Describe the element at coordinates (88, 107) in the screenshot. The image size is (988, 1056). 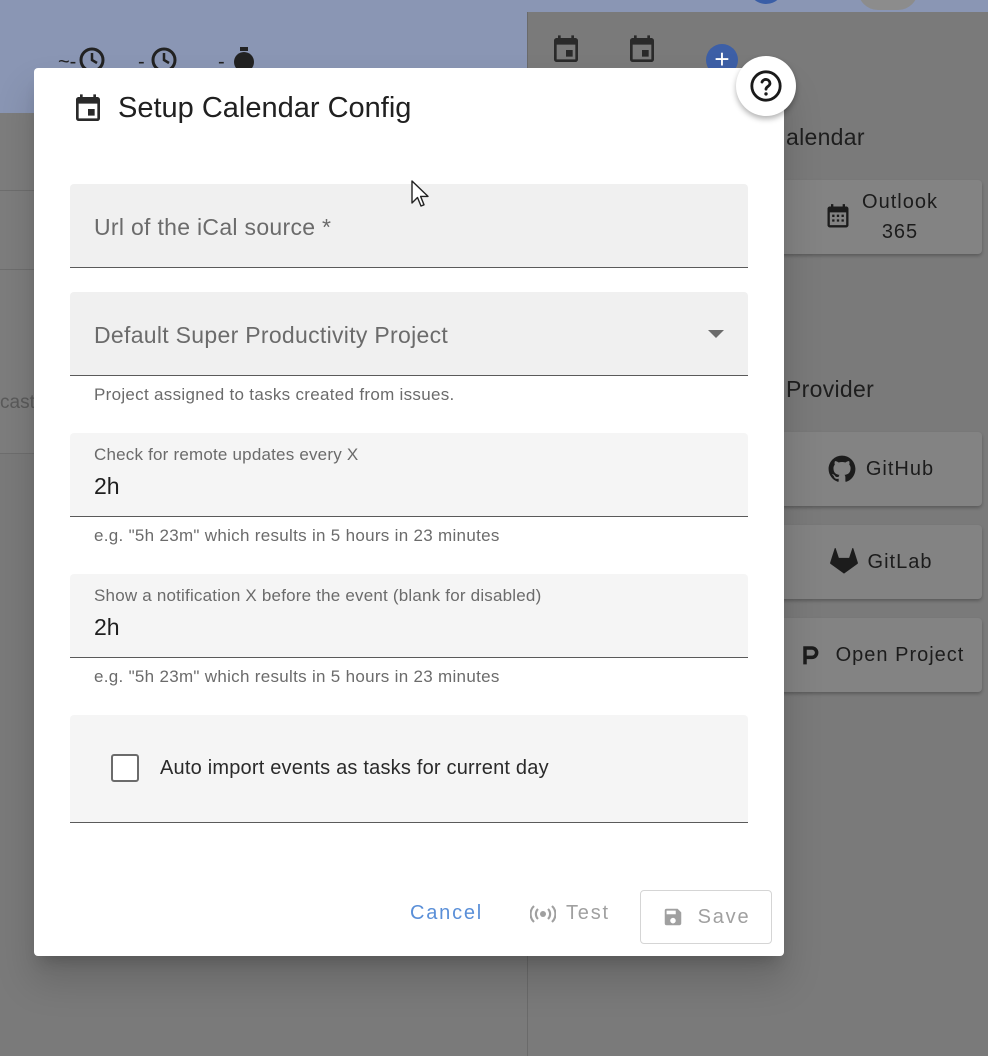
I see `calendar-event-icon` at that location.